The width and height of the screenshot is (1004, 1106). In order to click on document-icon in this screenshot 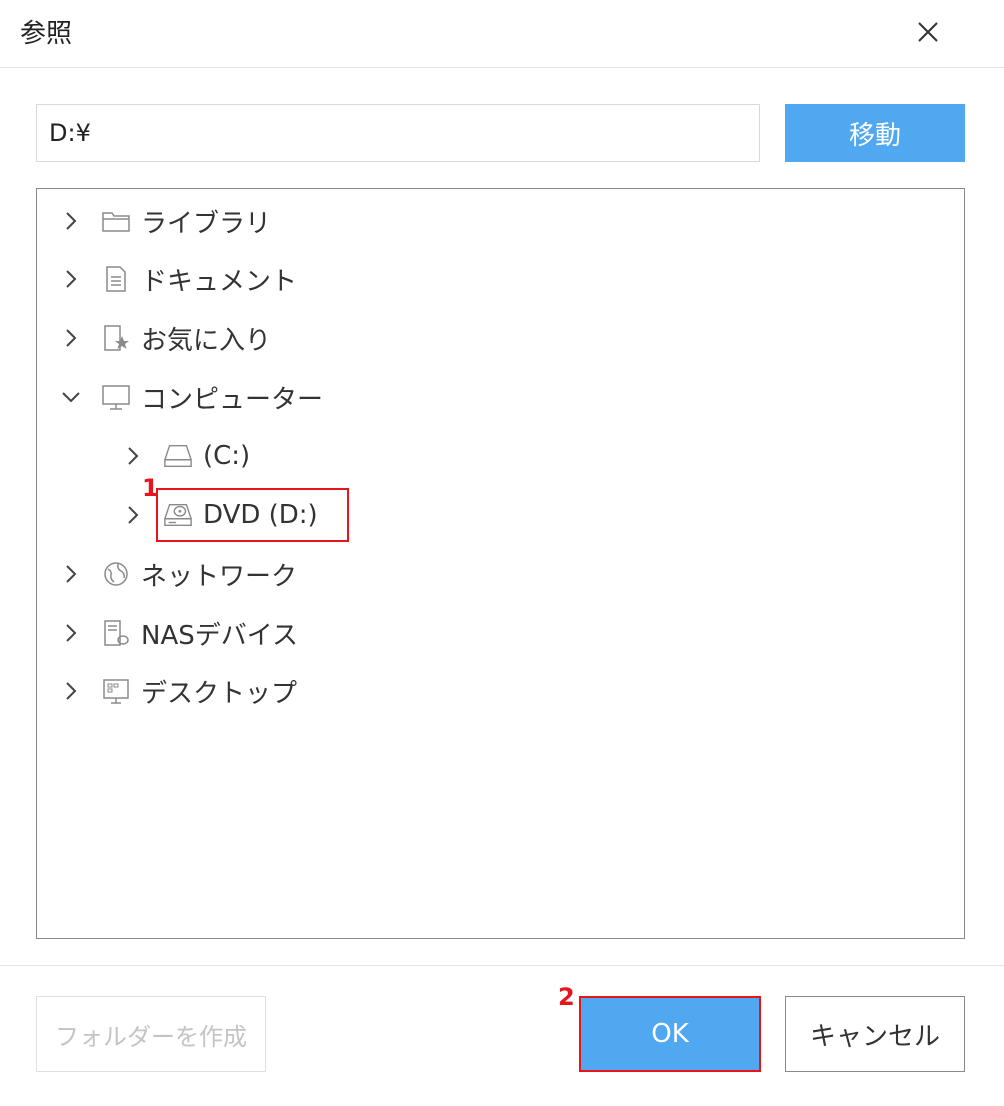, I will do `click(116, 279)`.